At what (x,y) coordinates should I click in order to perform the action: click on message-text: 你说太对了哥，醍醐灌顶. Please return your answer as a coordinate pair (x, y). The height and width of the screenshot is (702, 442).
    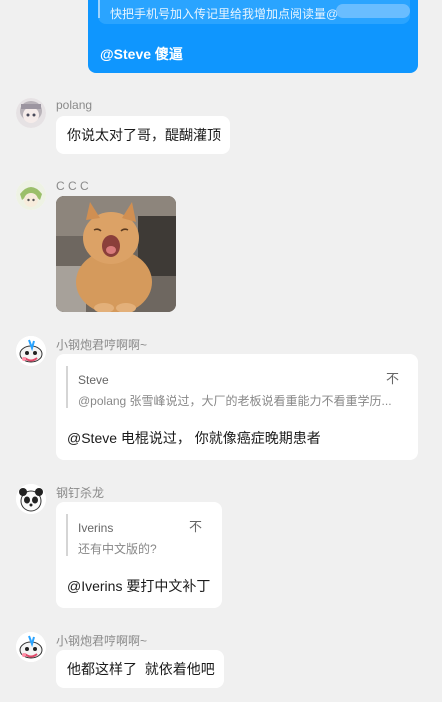
    Looking at the image, I should click on (144, 135).